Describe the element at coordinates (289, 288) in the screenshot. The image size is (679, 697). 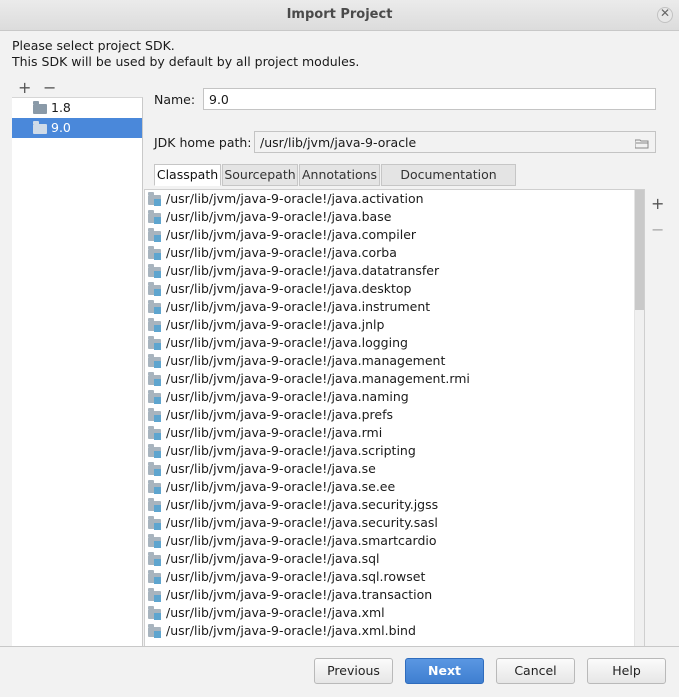
I see `classpath-entry-label: /usr/lib/jvm/java-9-oracle!/java.desktop` at that location.